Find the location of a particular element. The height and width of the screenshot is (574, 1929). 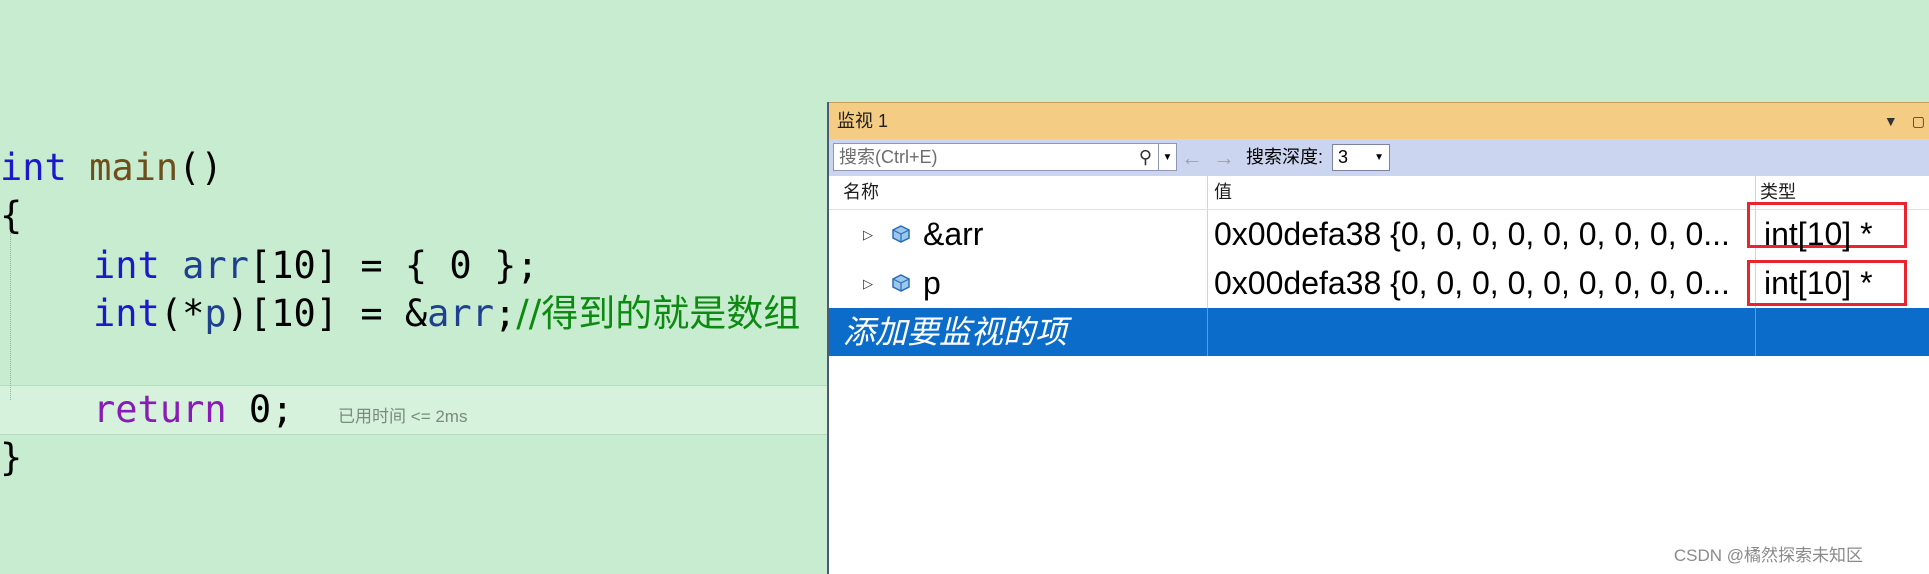

code-text: [10] = { 0 }; is located at coordinates (393, 265).